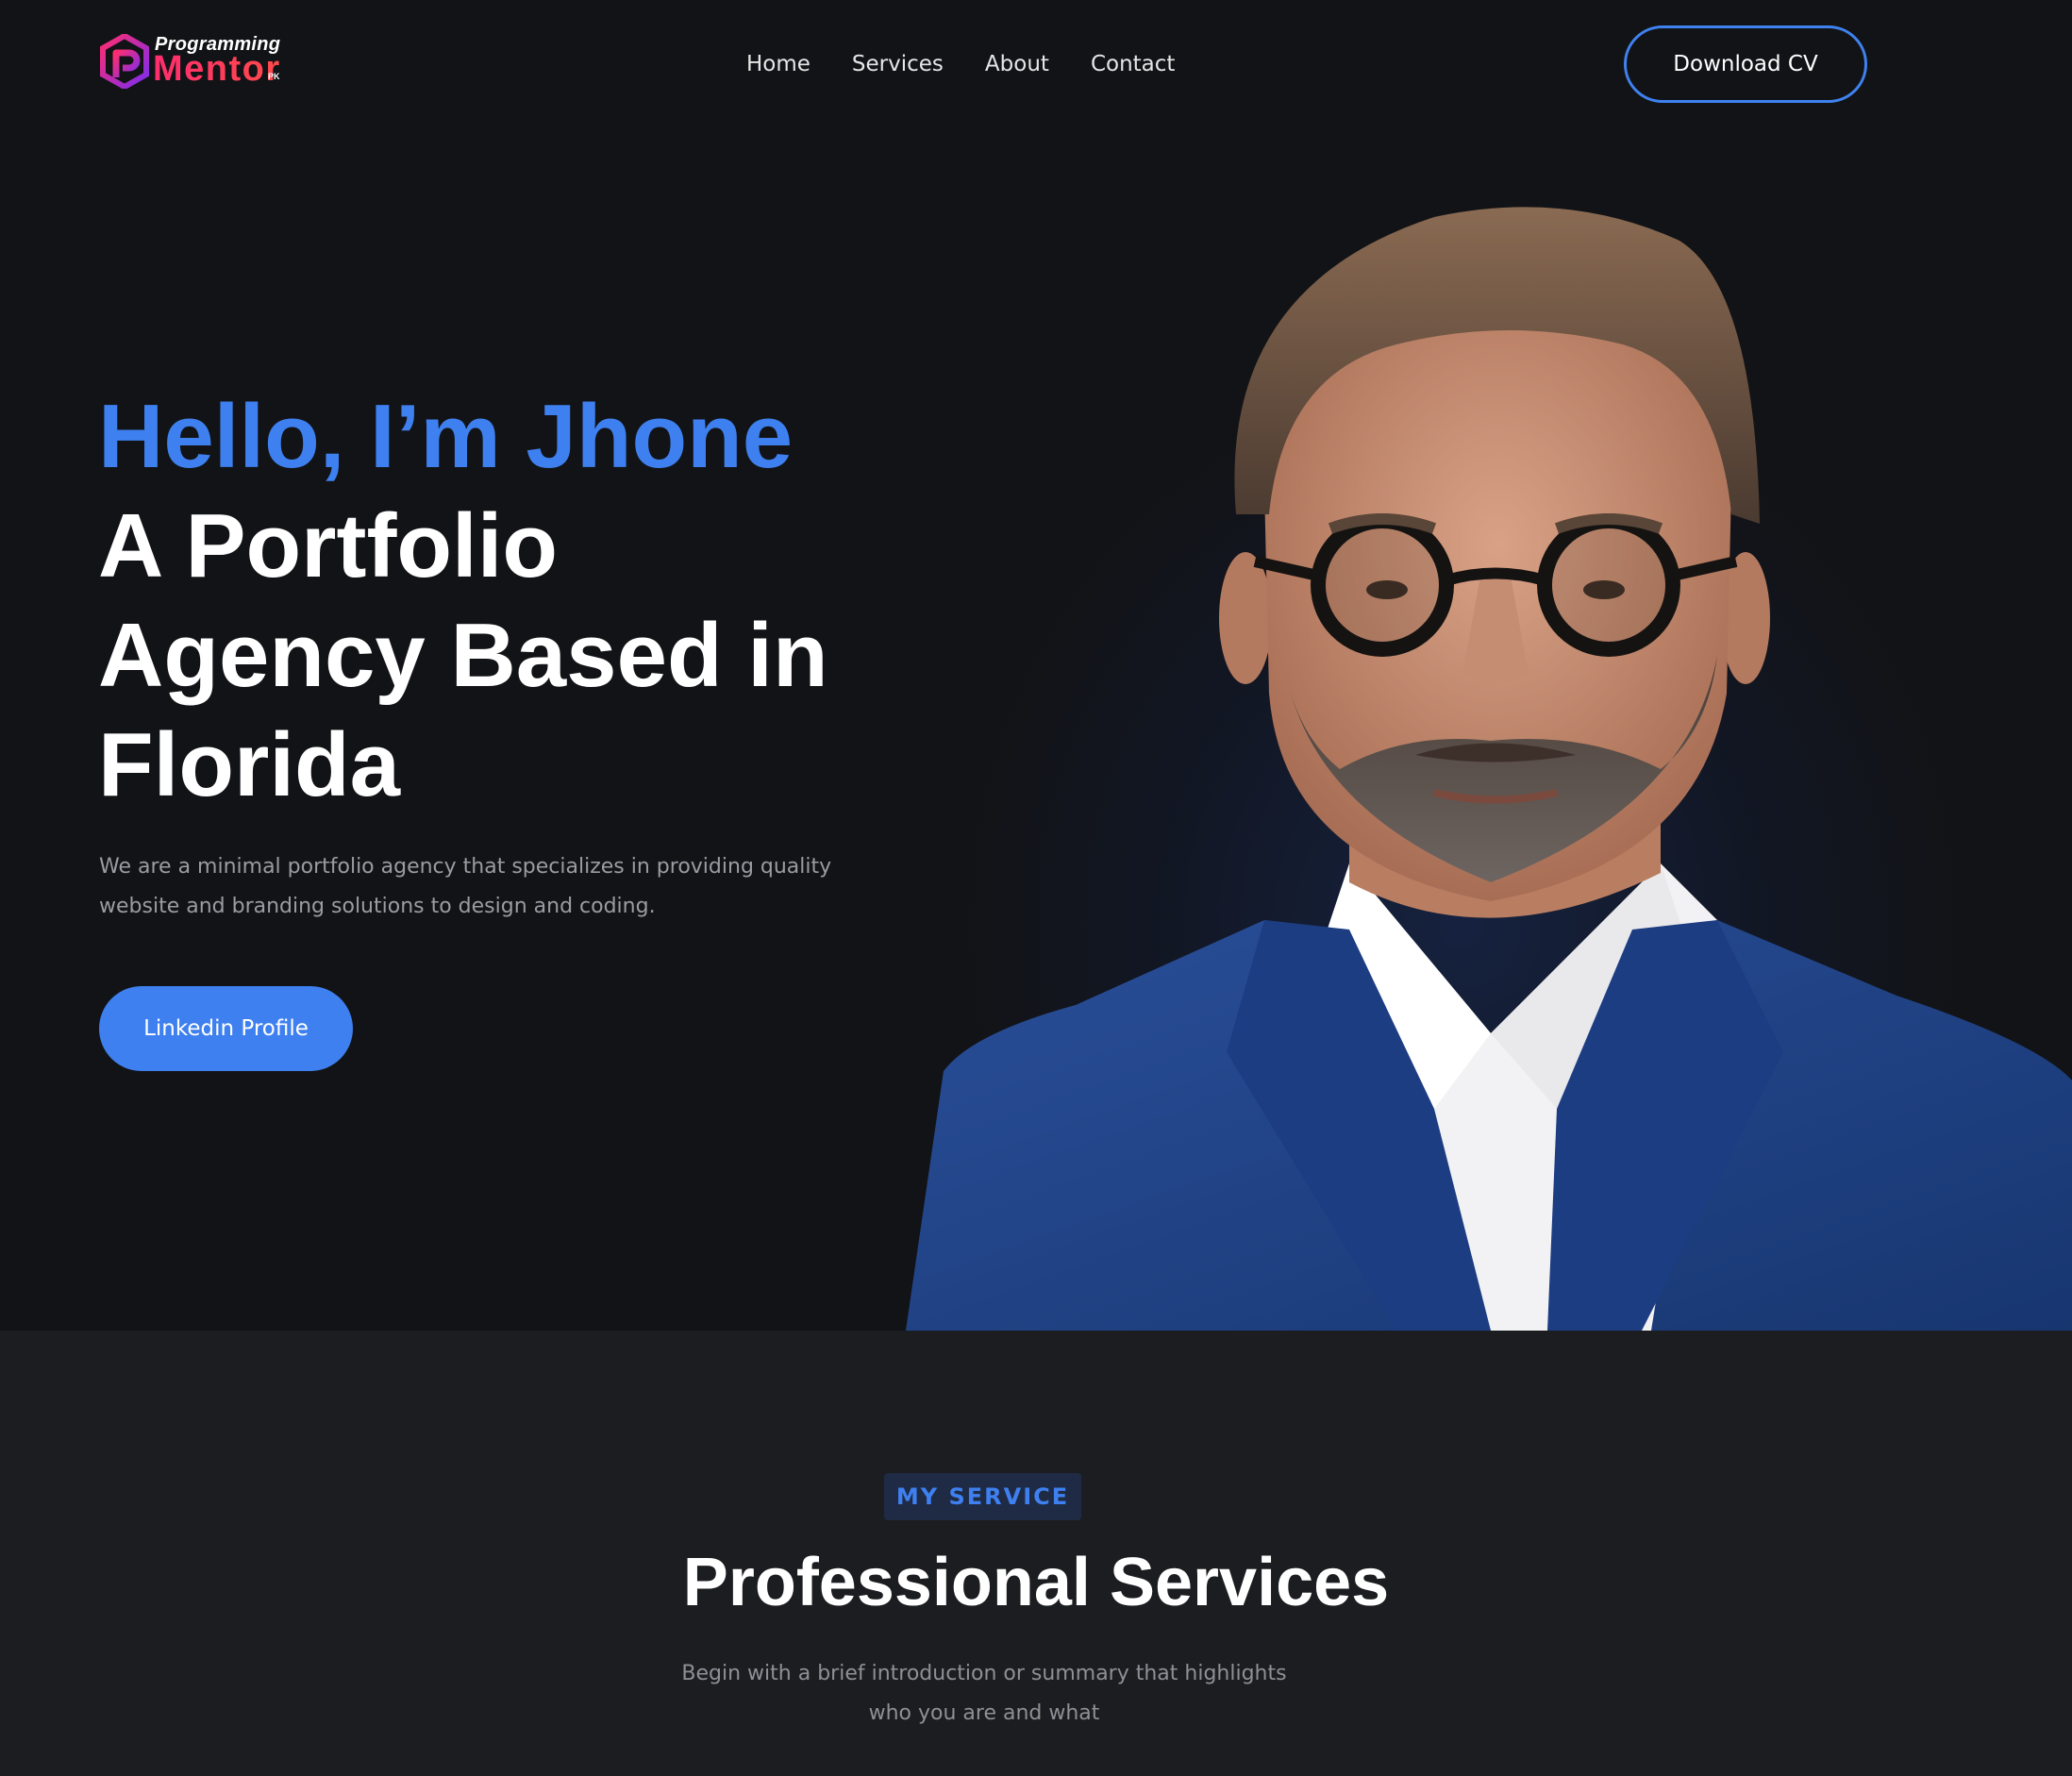  I want to click on nav-home: Home, so click(778, 64).